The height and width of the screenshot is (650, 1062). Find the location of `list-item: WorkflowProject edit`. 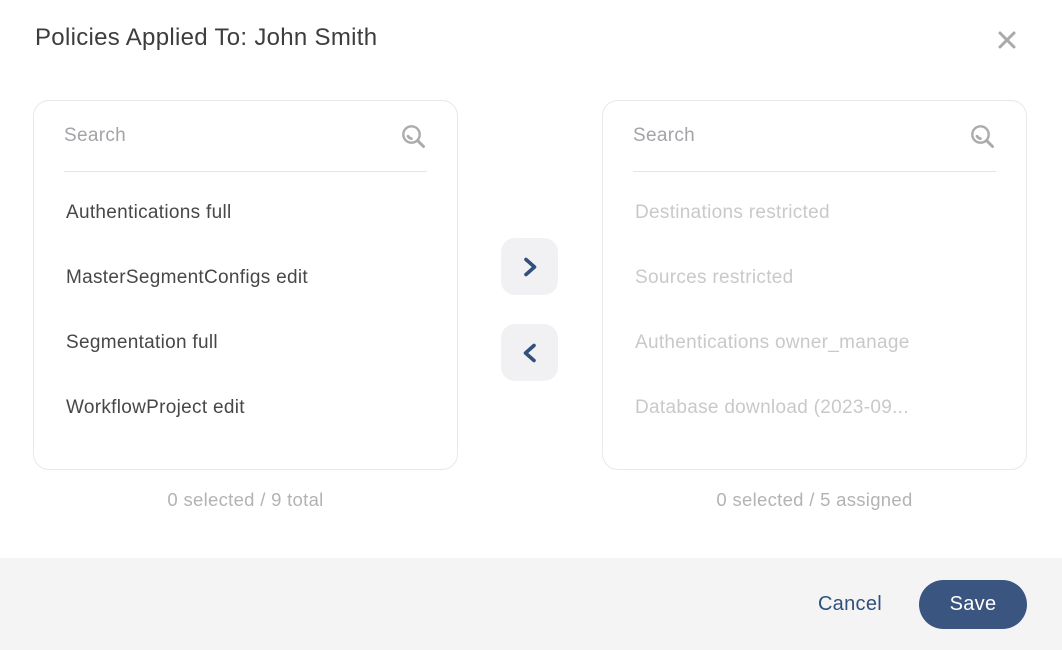

list-item: WorkflowProject edit is located at coordinates (245, 407).